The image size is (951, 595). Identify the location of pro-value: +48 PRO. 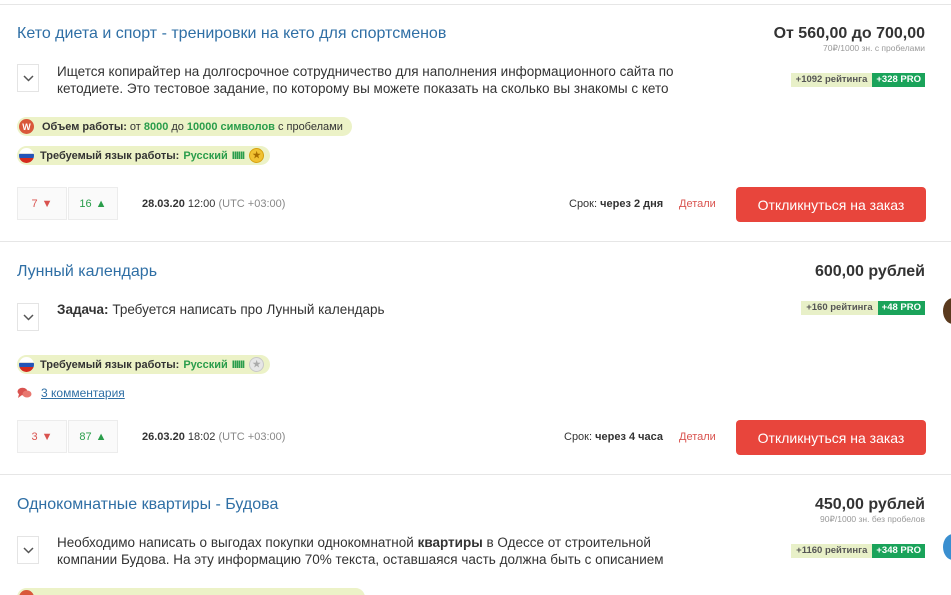
(901, 308).